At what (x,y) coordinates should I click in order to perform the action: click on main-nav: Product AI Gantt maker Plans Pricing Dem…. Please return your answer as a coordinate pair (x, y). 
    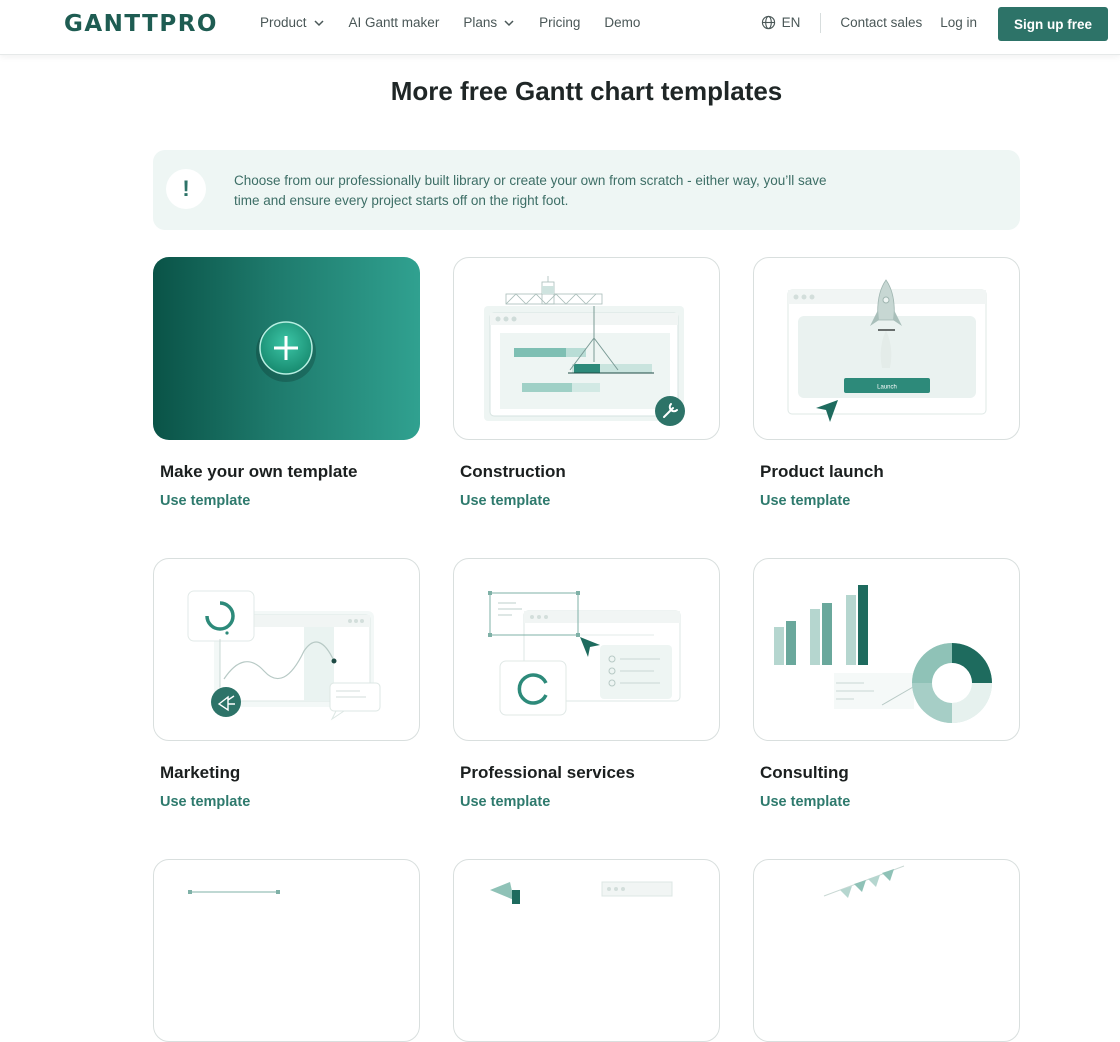
    Looking at the image, I should click on (450, 22).